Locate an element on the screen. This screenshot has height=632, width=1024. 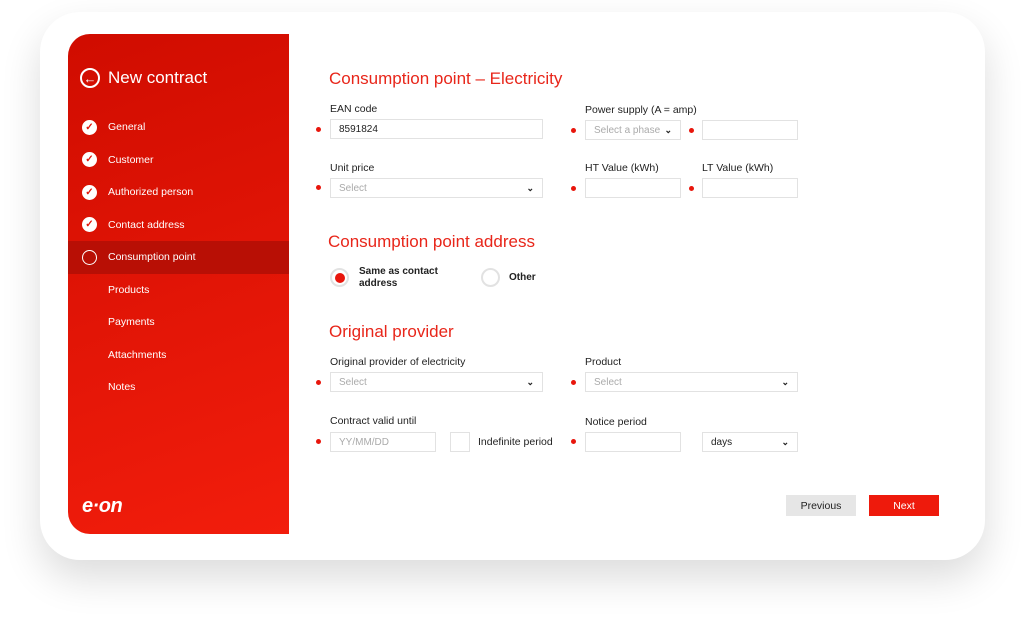
indefinite-label: Indefinite period is located at coordinates (515, 442).